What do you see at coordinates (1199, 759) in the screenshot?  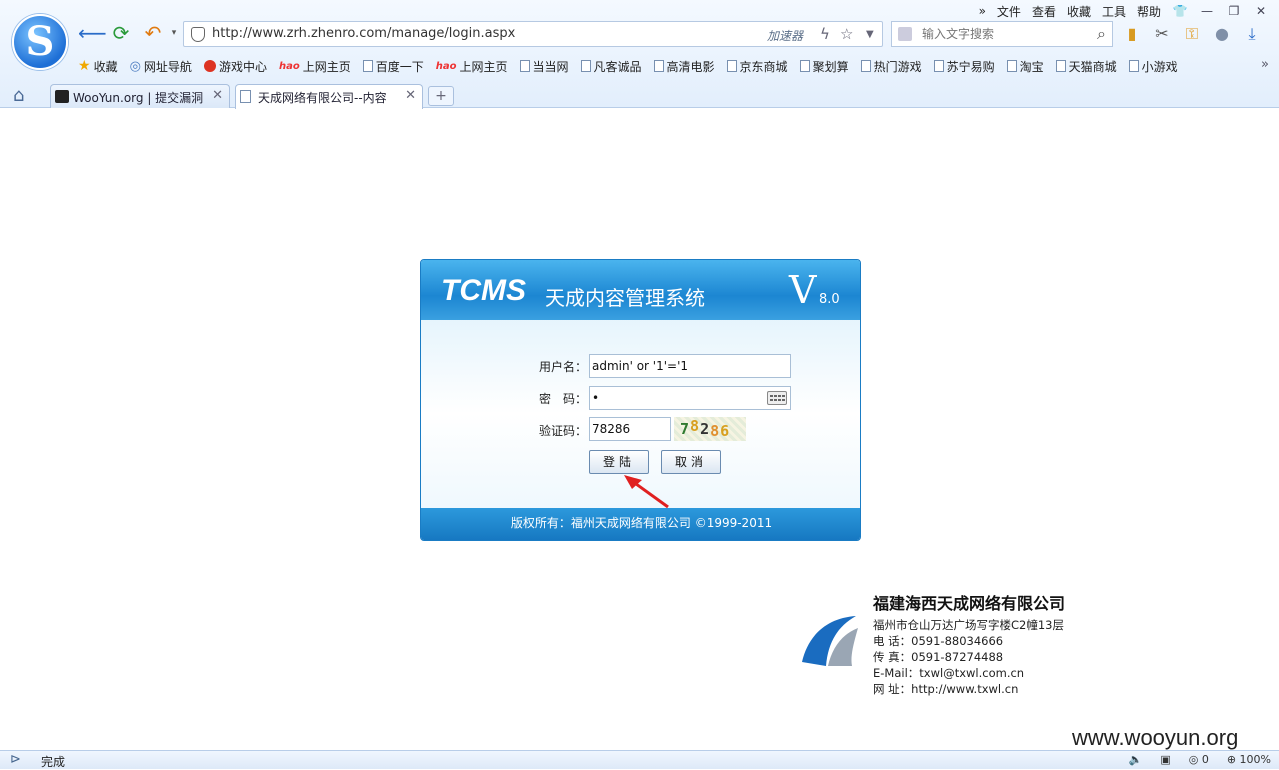 I see `counter: ◎ 0` at bounding box center [1199, 759].